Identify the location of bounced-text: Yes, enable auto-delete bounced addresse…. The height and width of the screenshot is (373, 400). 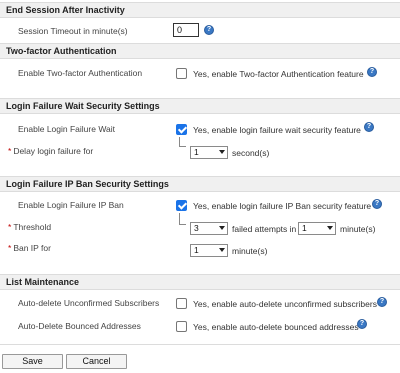
(276, 327).